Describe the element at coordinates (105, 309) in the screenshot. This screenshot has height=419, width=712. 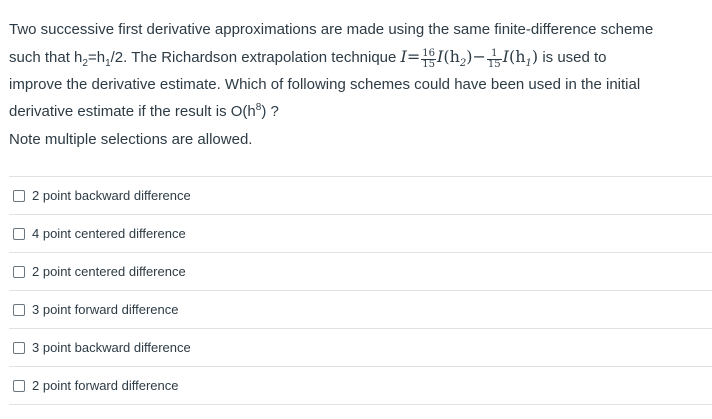
I see `answer-label: 3 point forward difference` at that location.